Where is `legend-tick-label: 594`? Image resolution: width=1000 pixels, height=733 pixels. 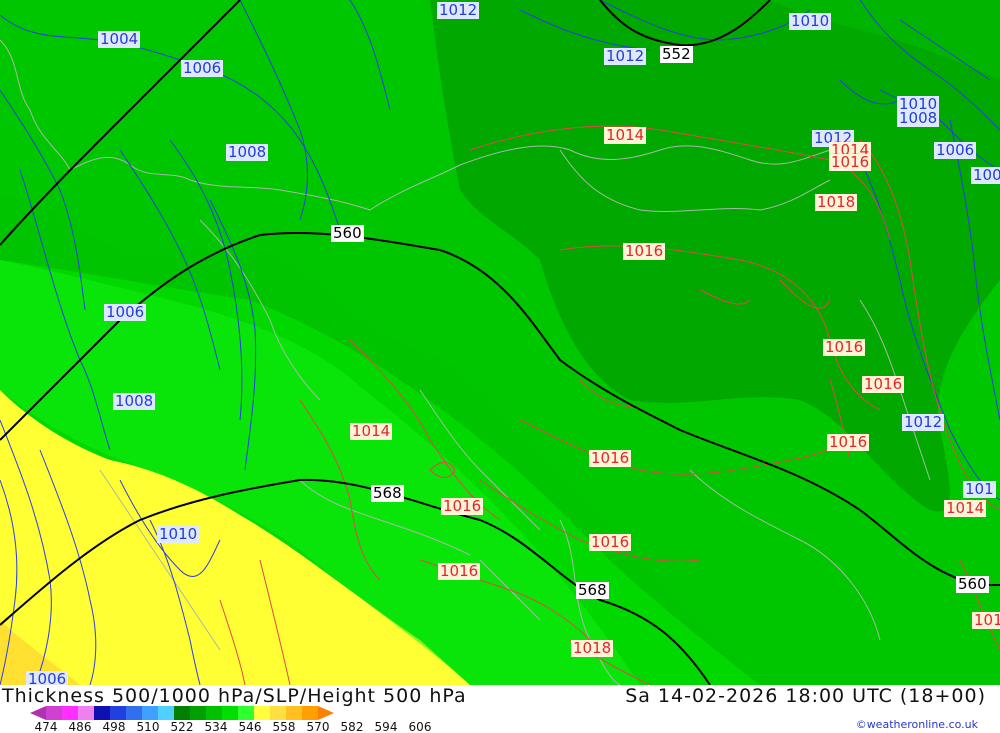
legend-tick-label: 594 is located at coordinates (386, 726).